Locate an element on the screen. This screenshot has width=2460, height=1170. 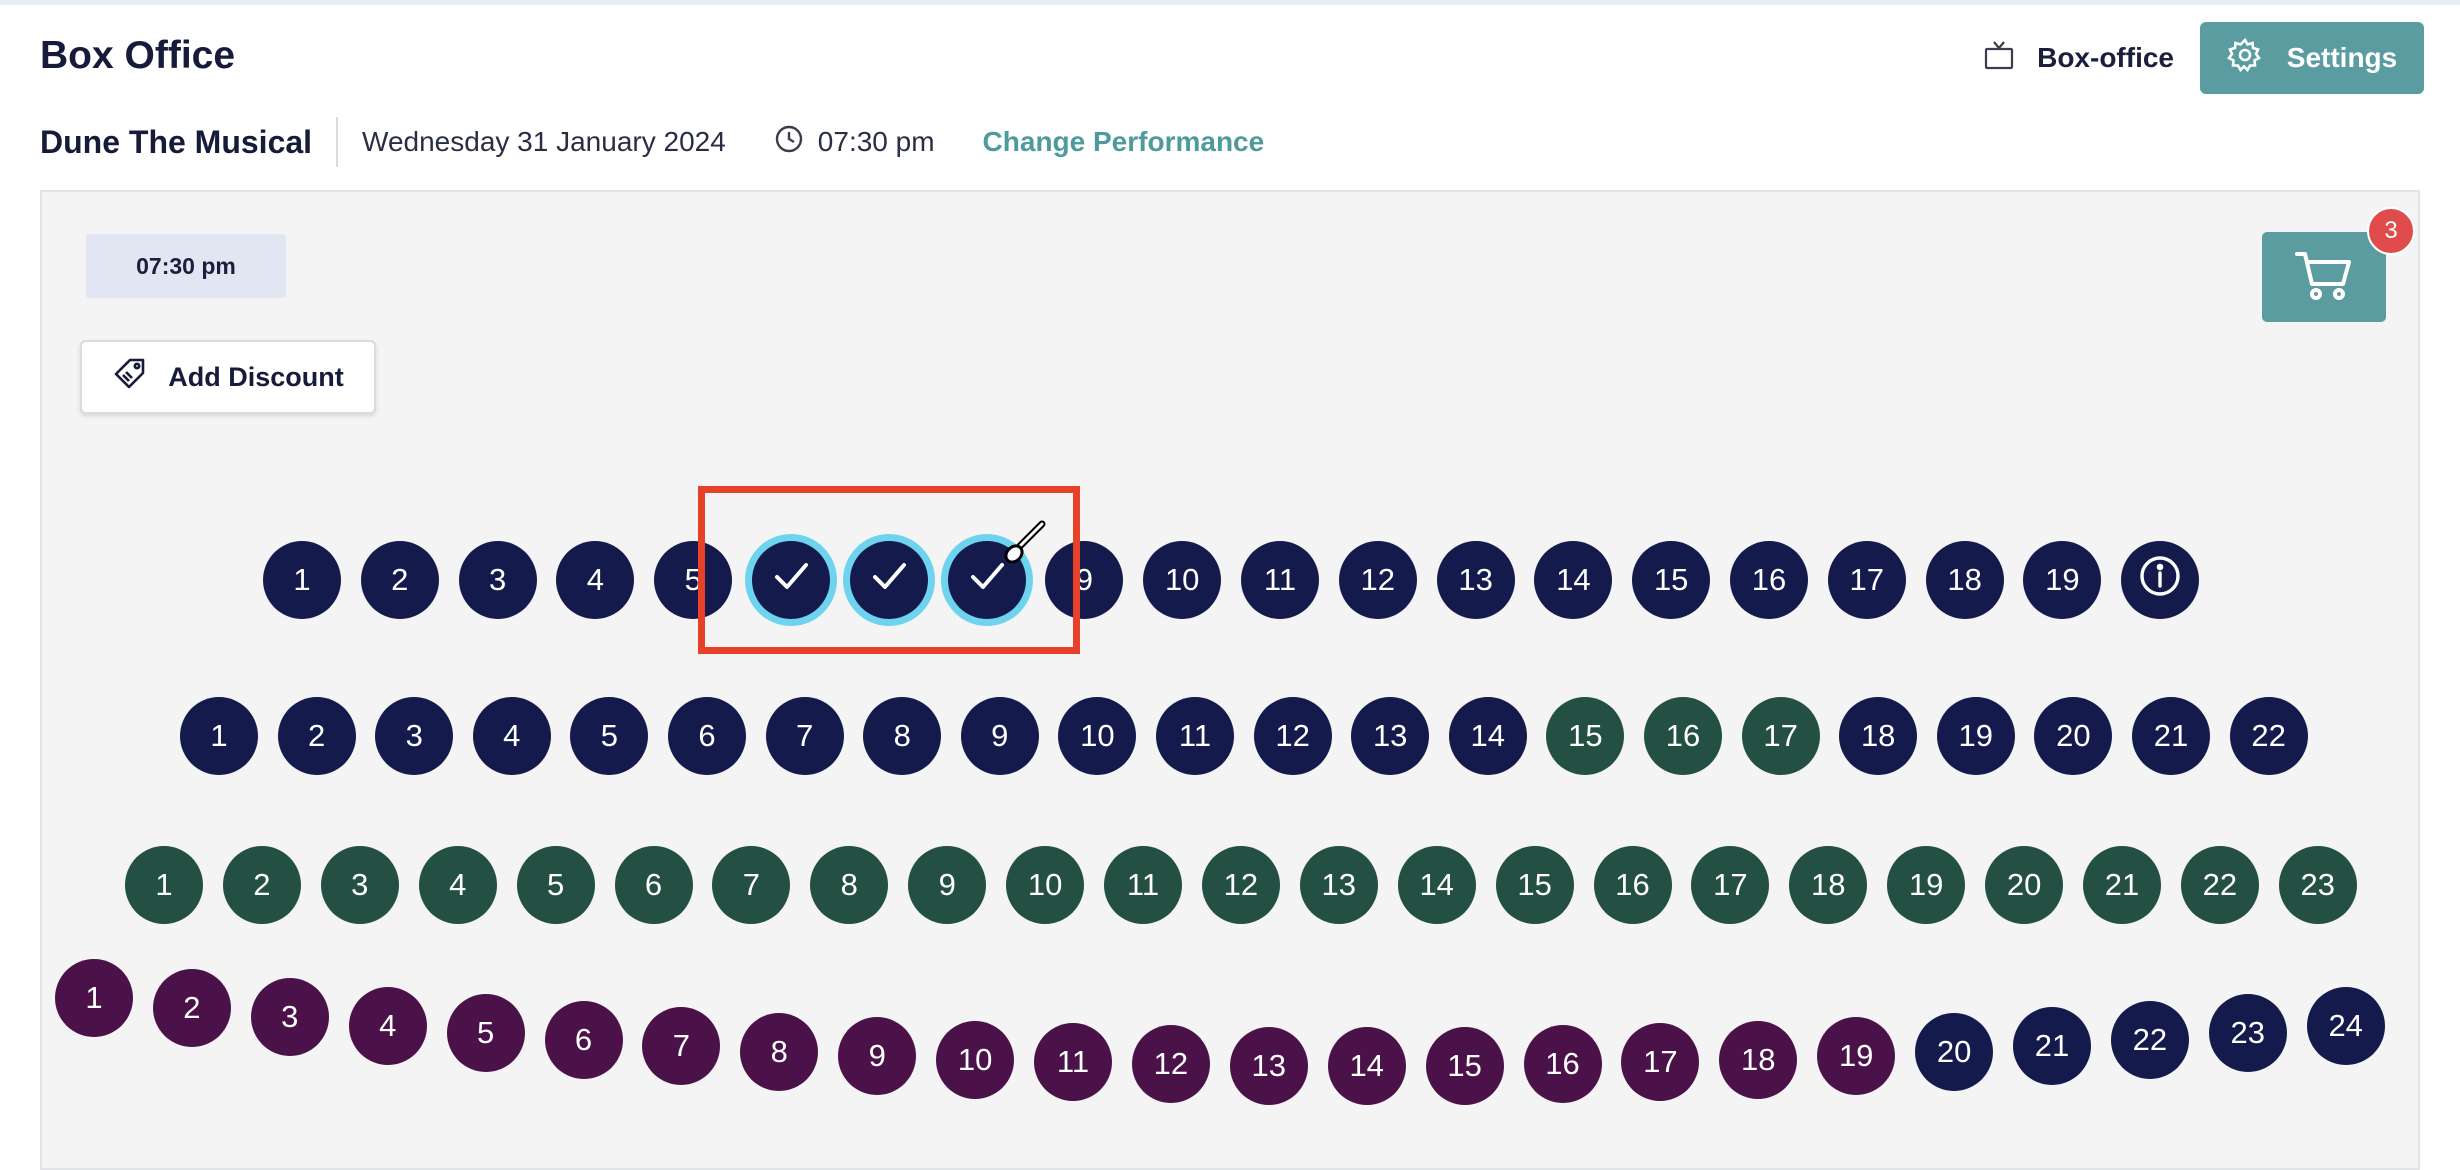
page-title: Box Office is located at coordinates (138, 55).